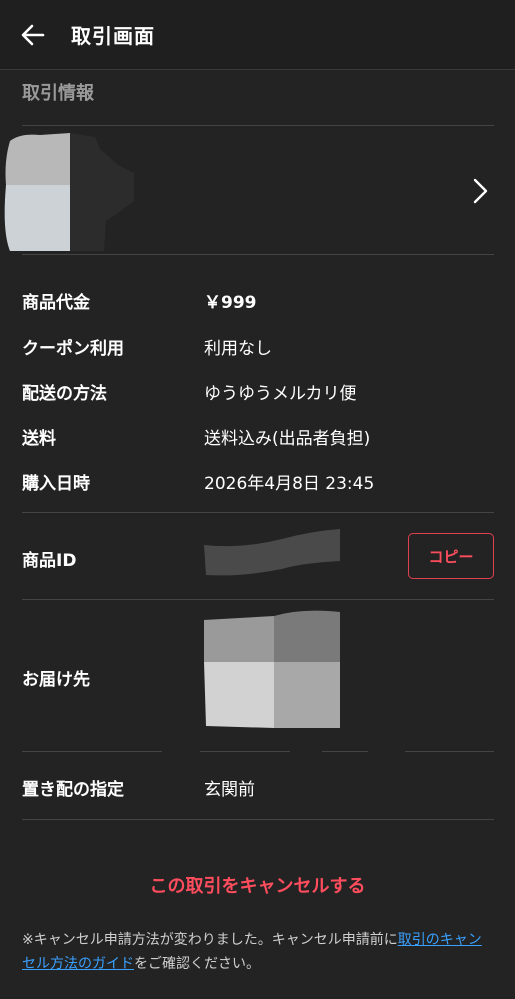 The width and height of the screenshot is (515, 999). What do you see at coordinates (229, 790) in the screenshot?
I see `placement-value: 玄関前` at bounding box center [229, 790].